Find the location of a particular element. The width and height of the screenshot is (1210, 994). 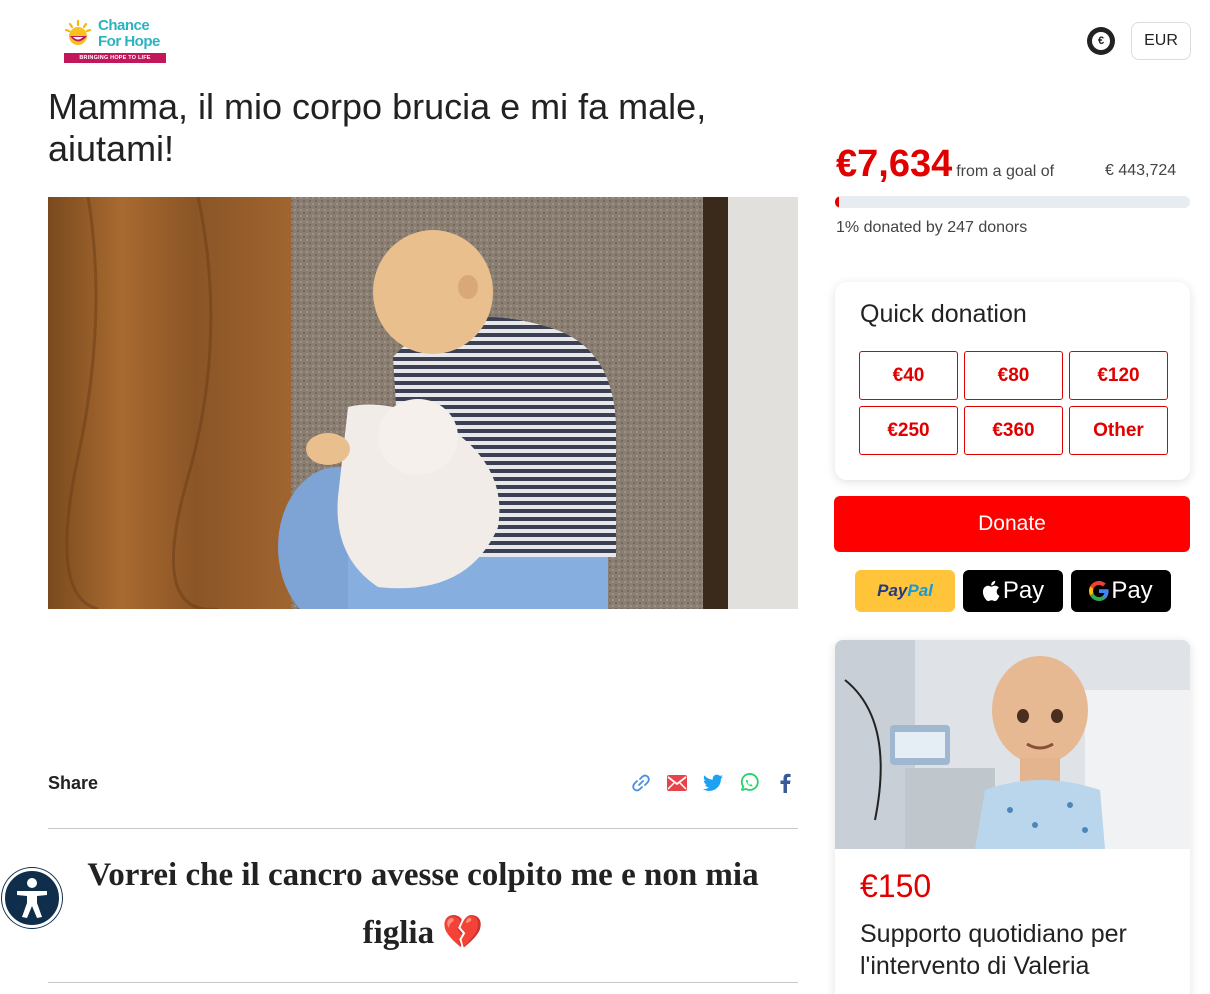

share-label: Share is located at coordinates (73, 783).